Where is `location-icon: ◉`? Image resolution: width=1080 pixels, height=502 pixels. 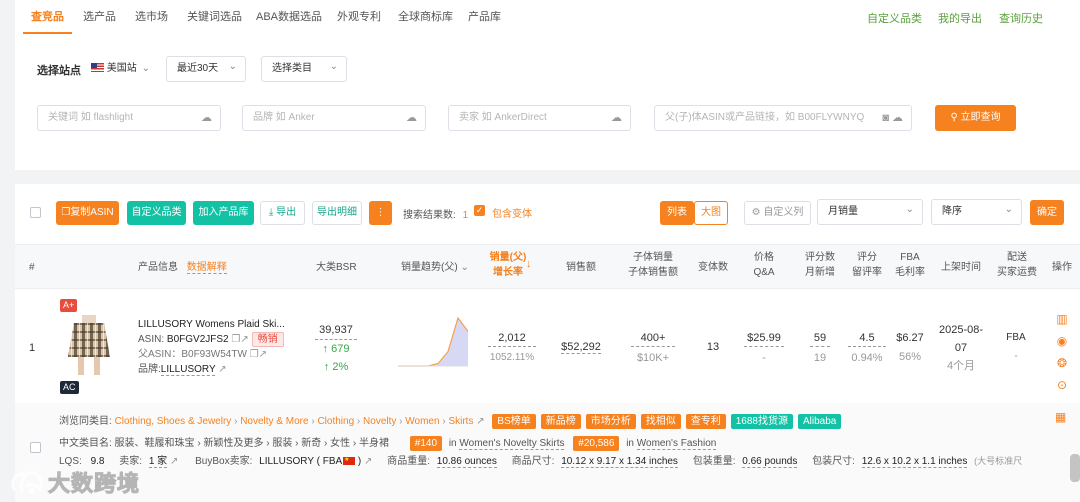 location-icon: ◉ is located at coordinates (1062, 341).